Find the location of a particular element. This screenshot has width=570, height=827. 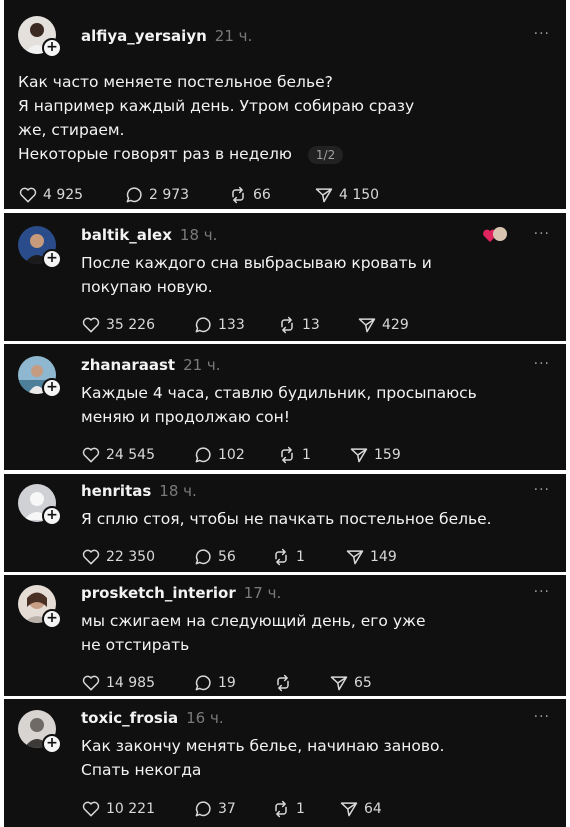

username: alfiya_yersaiyn 21 ч. is located at coordinates (166, 36).